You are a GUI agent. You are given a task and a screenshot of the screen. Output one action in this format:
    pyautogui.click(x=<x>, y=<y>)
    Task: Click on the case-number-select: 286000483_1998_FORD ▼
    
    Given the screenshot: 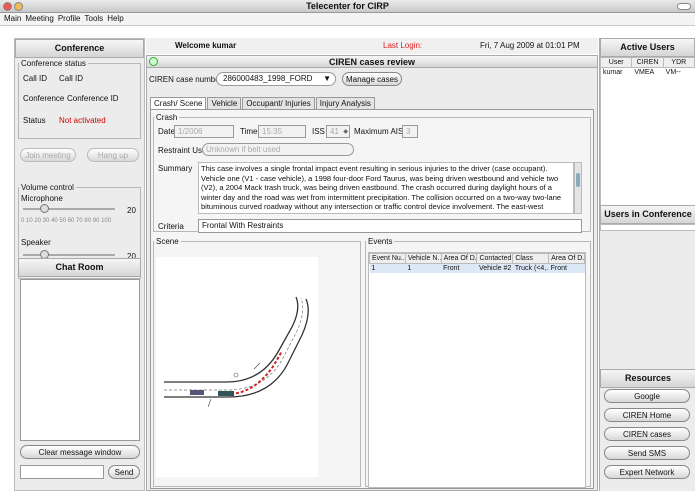 What is the action you would take?
    pyautogui.click(x=276, y=79)
    